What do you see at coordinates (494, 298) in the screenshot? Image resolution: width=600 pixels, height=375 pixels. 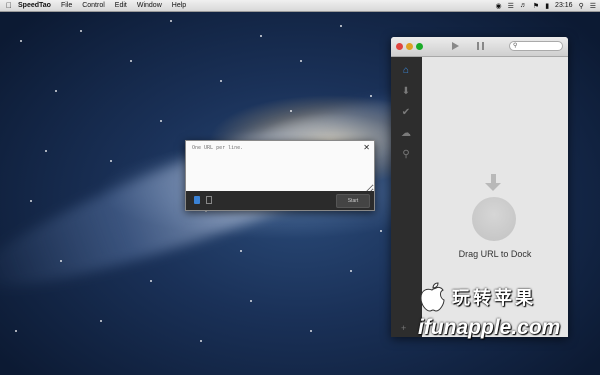 I see `watermark-chinese: 玩转苹果` at bounding box center [494, 298].